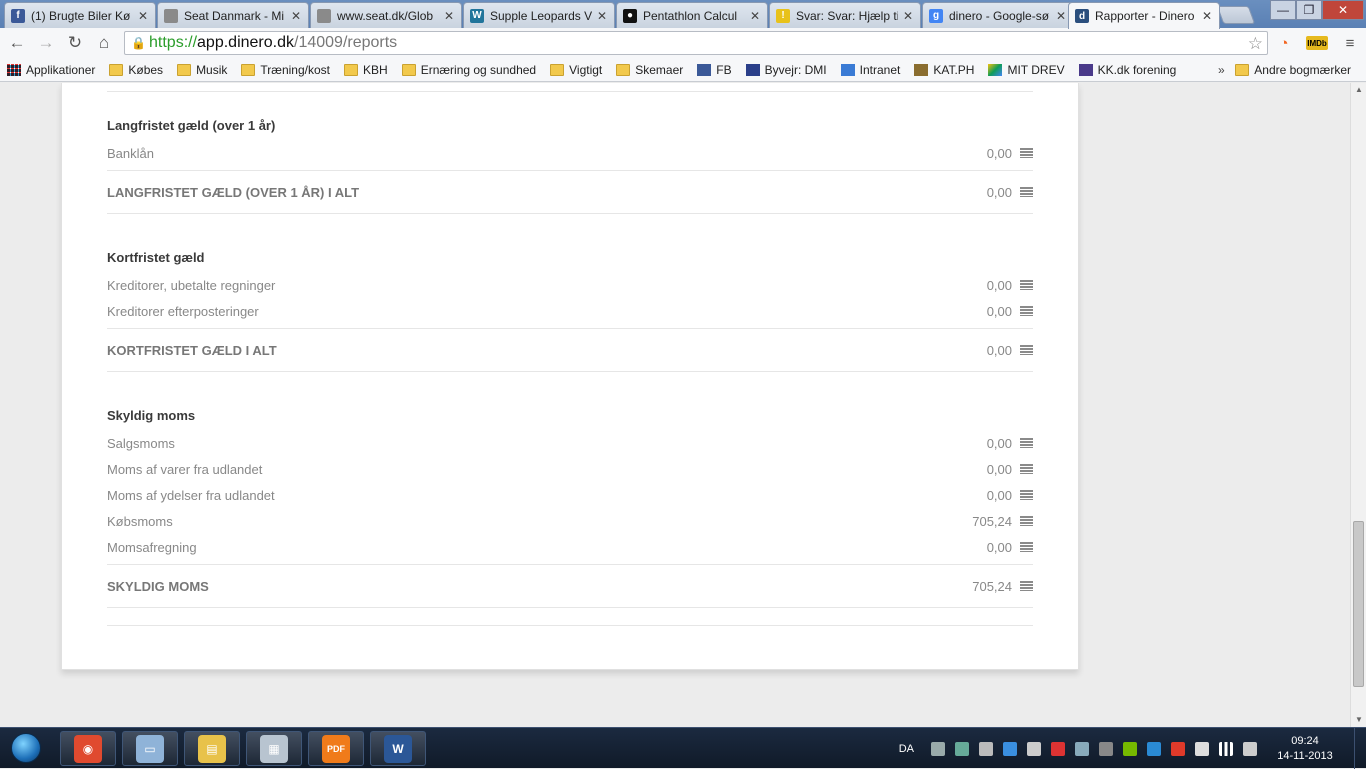 Image resolution: width=1366 pixels, height=769 pixels. What do you see at coordinates (1178, 748) in the screenshot?
I see `alert-icon` at bounding box center [1178, 748].